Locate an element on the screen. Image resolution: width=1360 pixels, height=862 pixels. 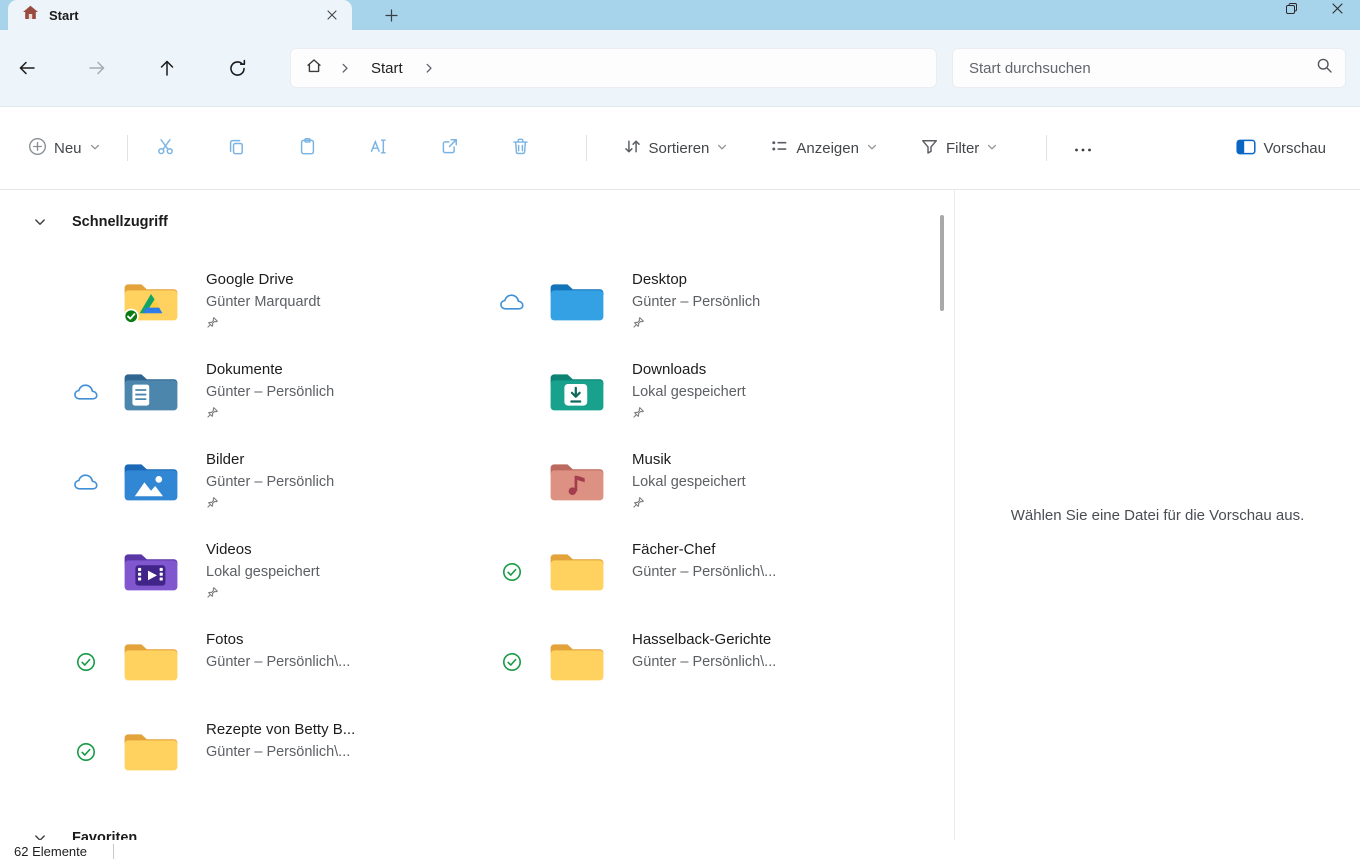
share-button is located at coordinates (450, 148).